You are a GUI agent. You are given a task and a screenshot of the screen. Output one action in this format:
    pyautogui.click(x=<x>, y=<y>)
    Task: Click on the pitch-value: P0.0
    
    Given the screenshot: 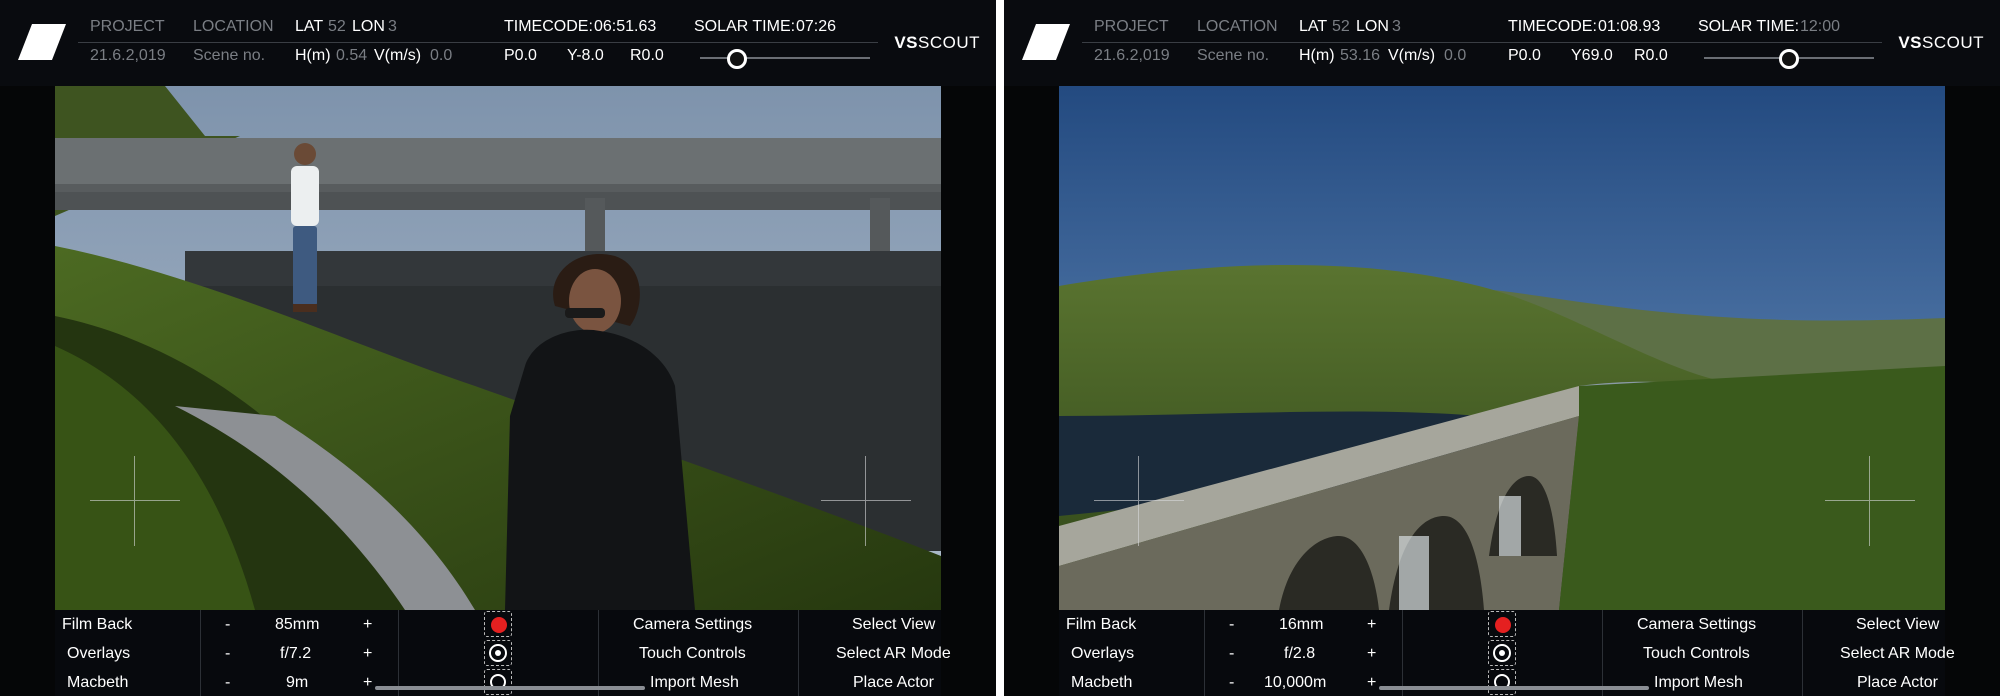 What is the action you would take?
    pyautogui.click(x=1524, y=55)
    